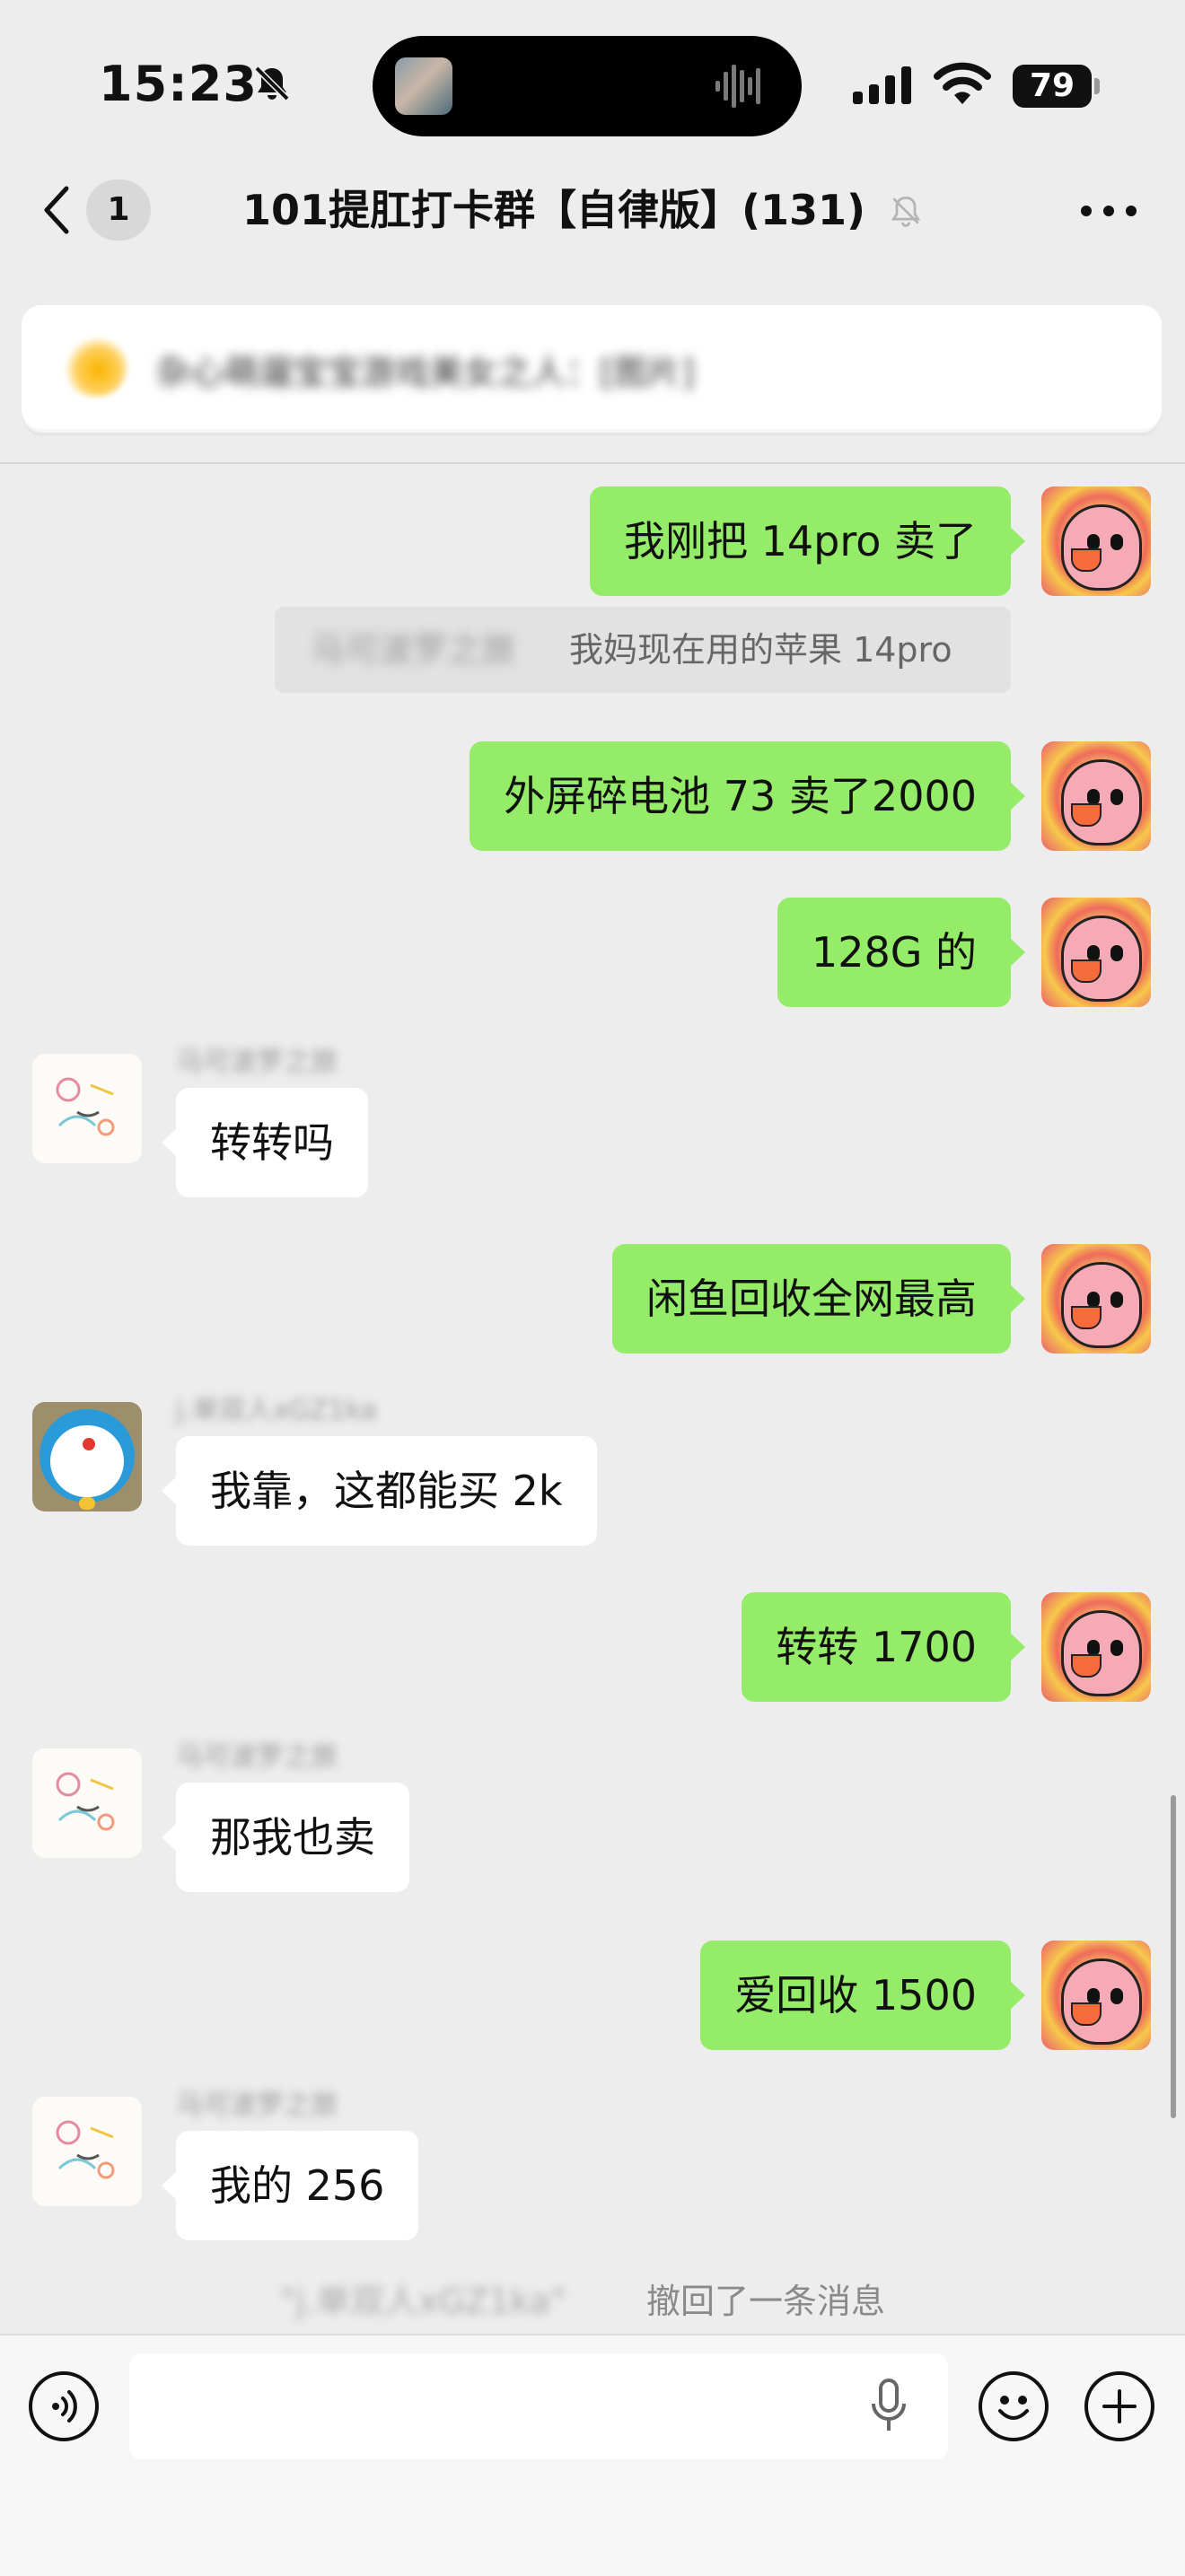 This screenshot has height=2576, width=1185. Describe the element at coordinates (760, 650) in the screenshot. I see `quoted-reply-text: 我妈现在用的苹果 14pro` at that location.